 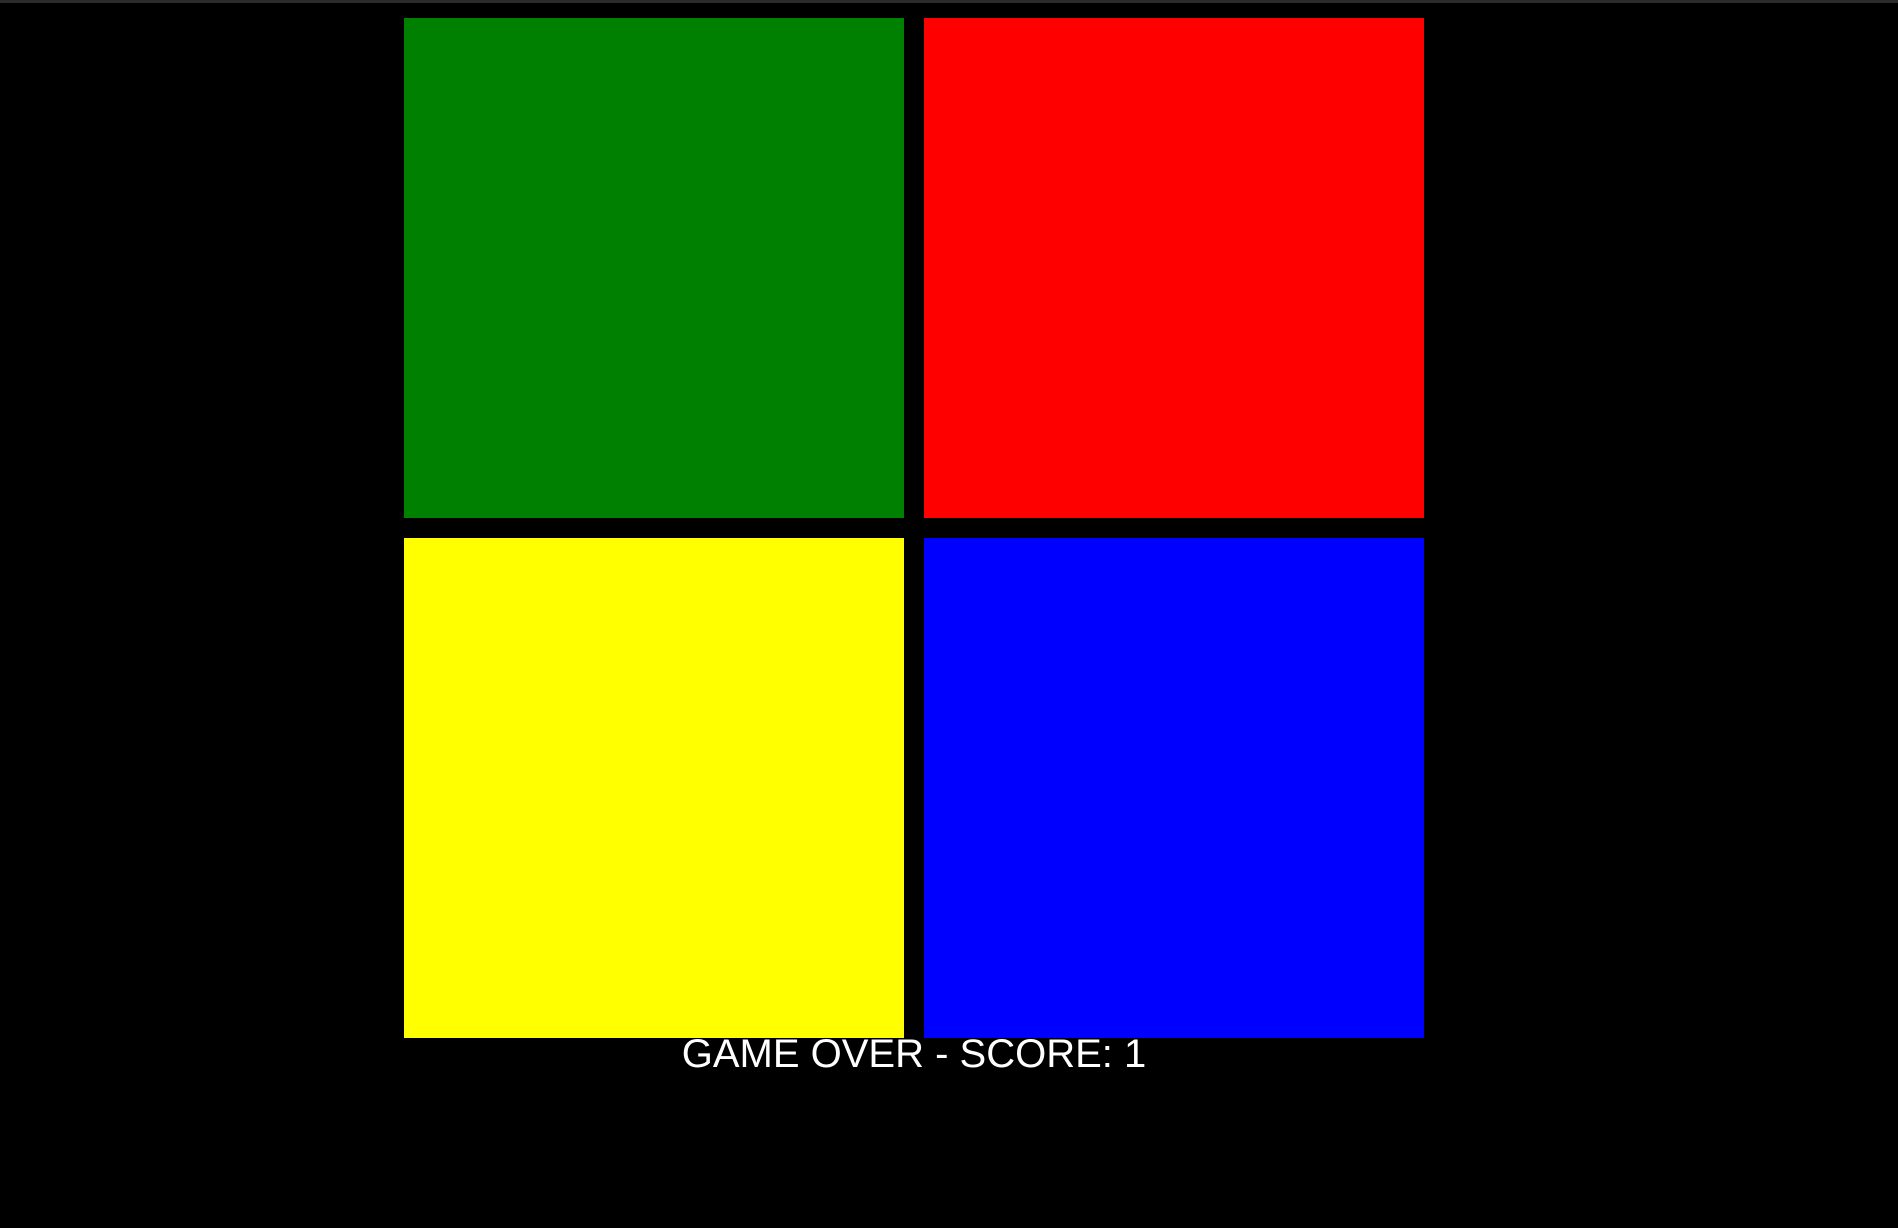 I want to click on red-pad, so click(x=1174, y=268).